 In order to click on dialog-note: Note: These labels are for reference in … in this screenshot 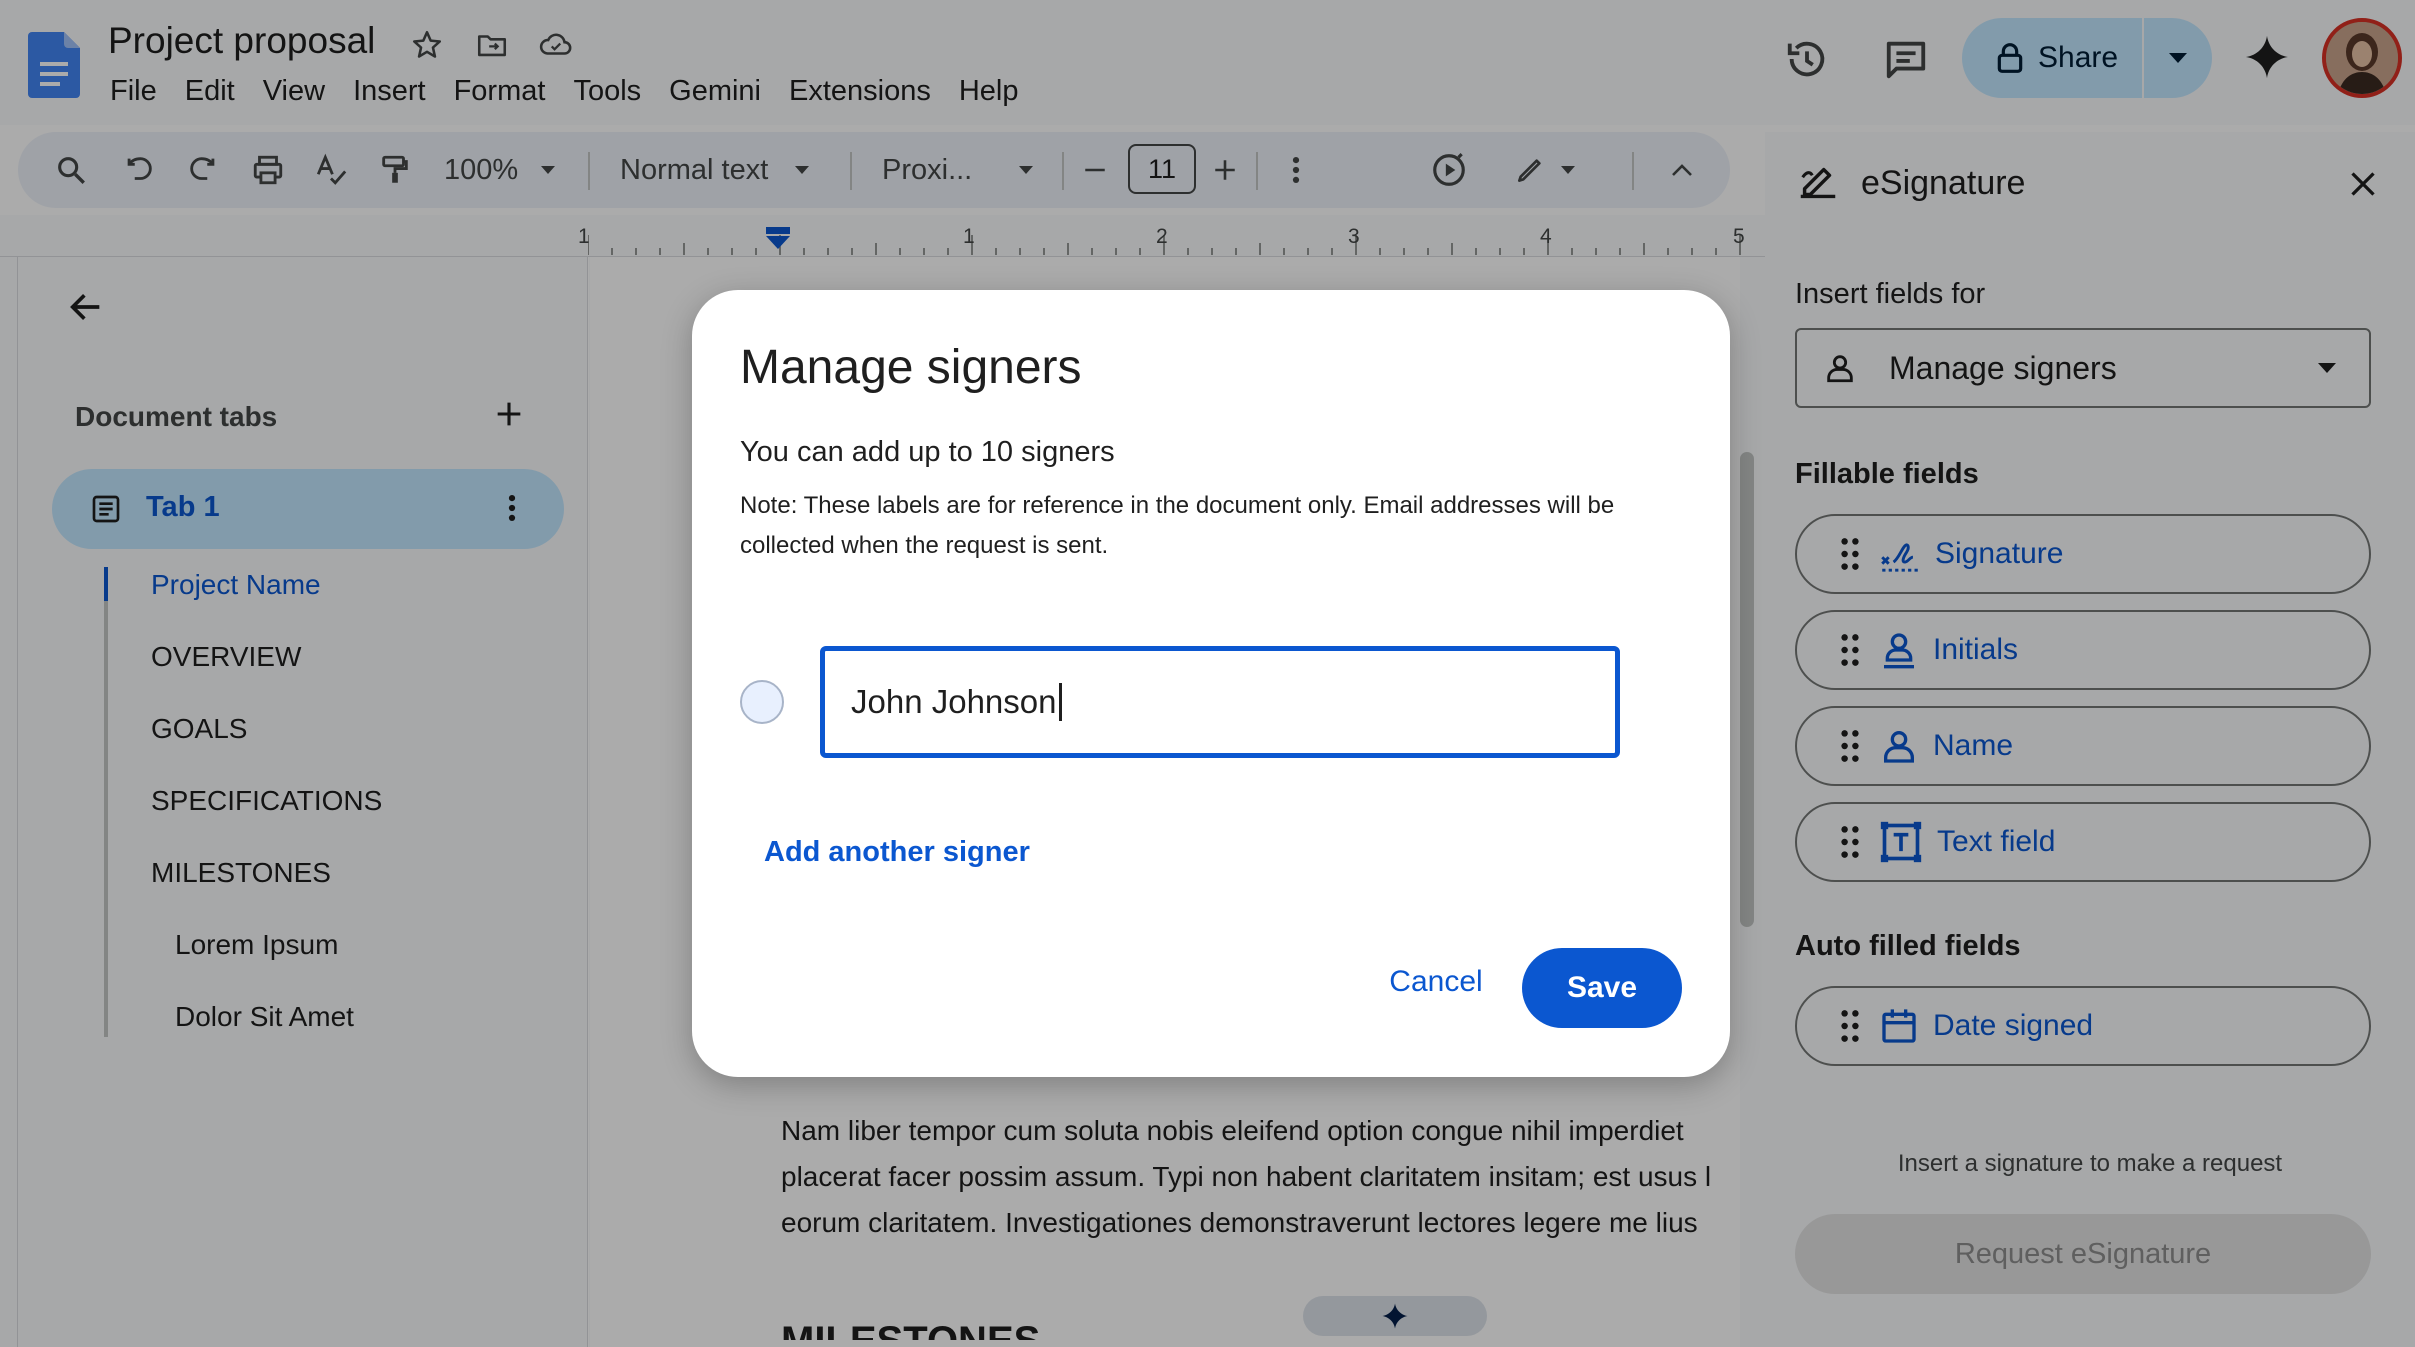, I will do `click(1177, 525)`.